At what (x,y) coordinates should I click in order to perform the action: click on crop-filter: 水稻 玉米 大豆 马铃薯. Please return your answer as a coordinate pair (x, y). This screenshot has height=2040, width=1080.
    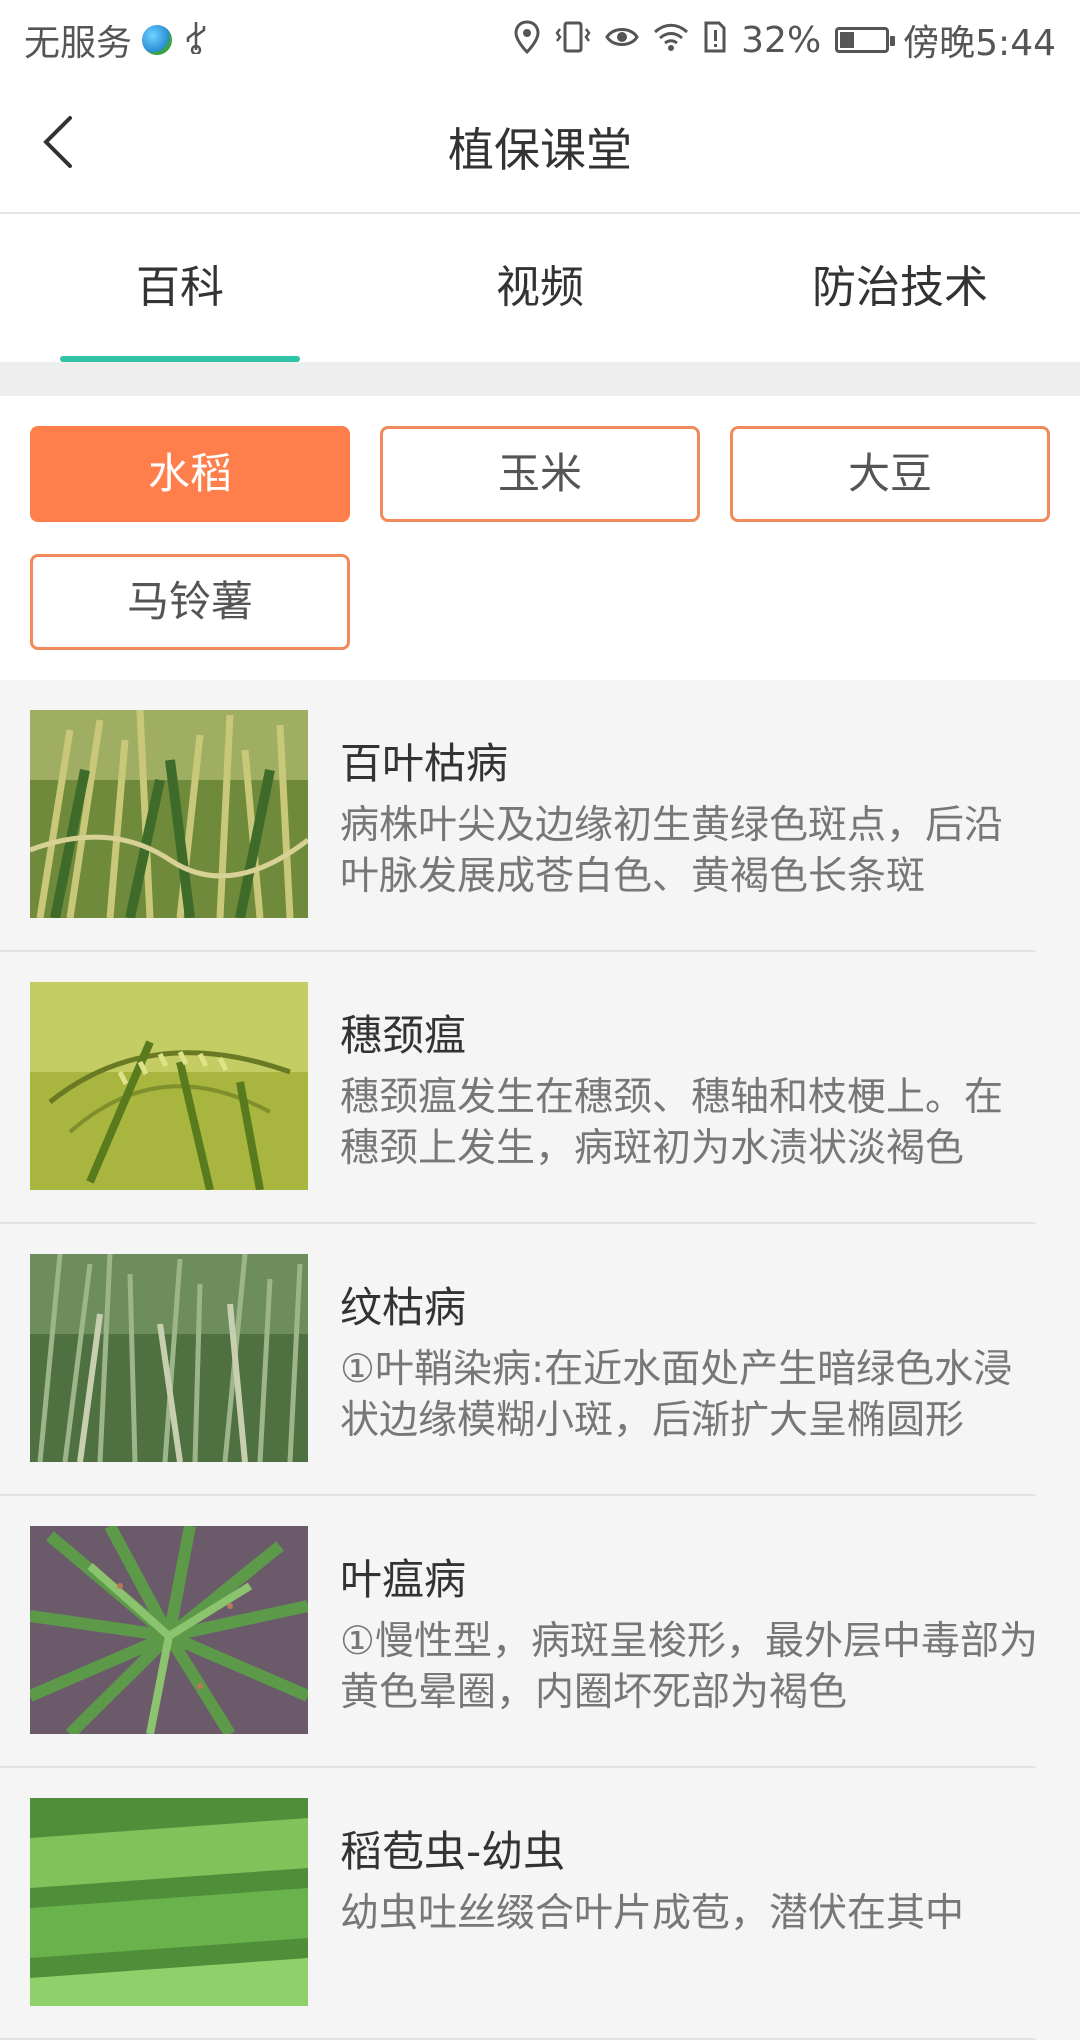
    Looking at the image, I should click on (540, 538).